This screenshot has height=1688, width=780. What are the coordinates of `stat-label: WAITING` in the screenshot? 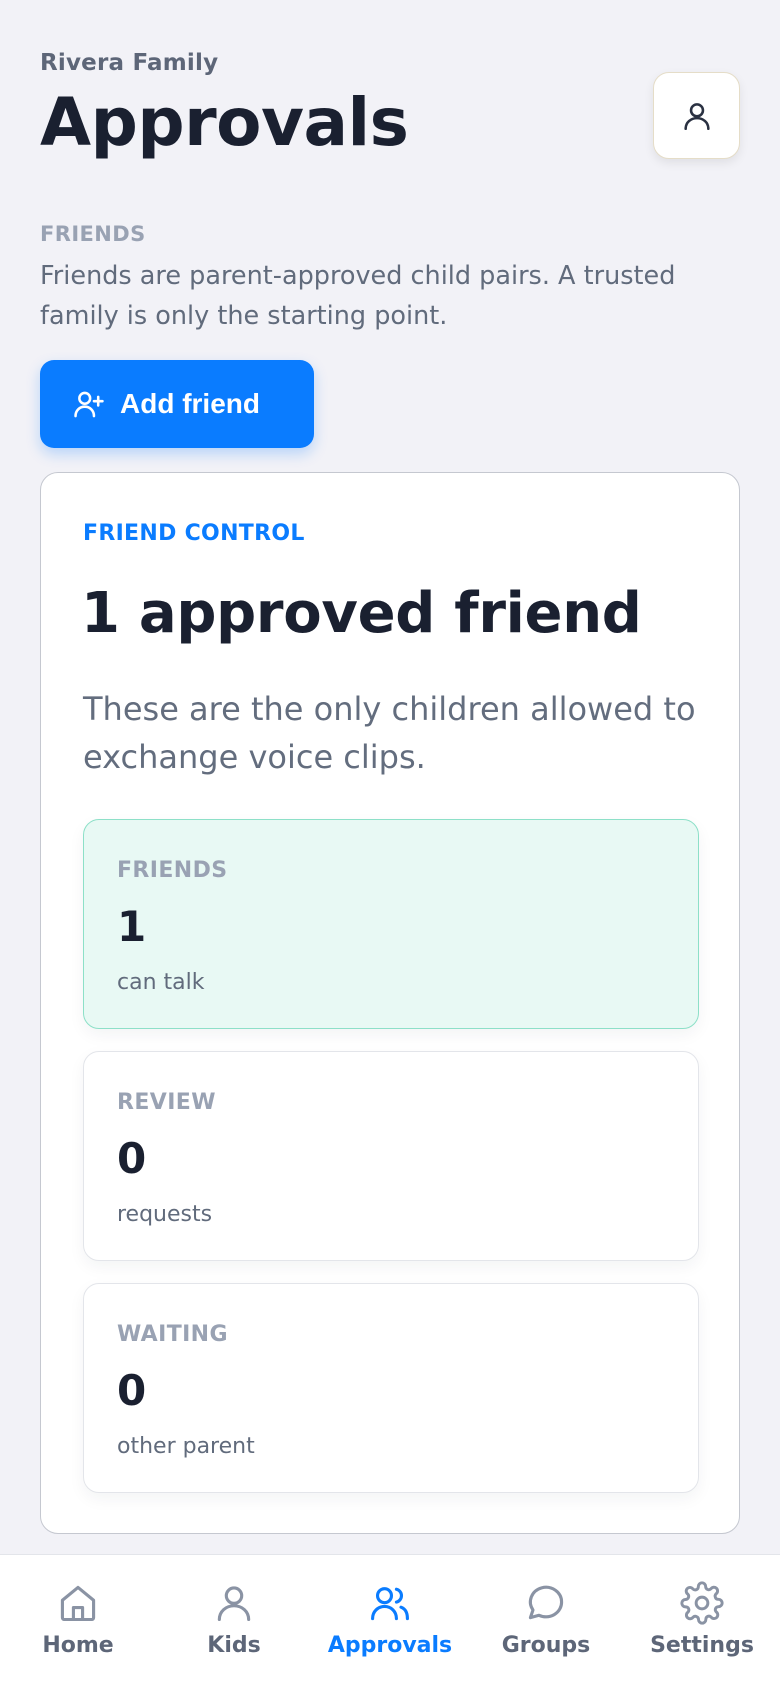 It's located at (172, 1334).